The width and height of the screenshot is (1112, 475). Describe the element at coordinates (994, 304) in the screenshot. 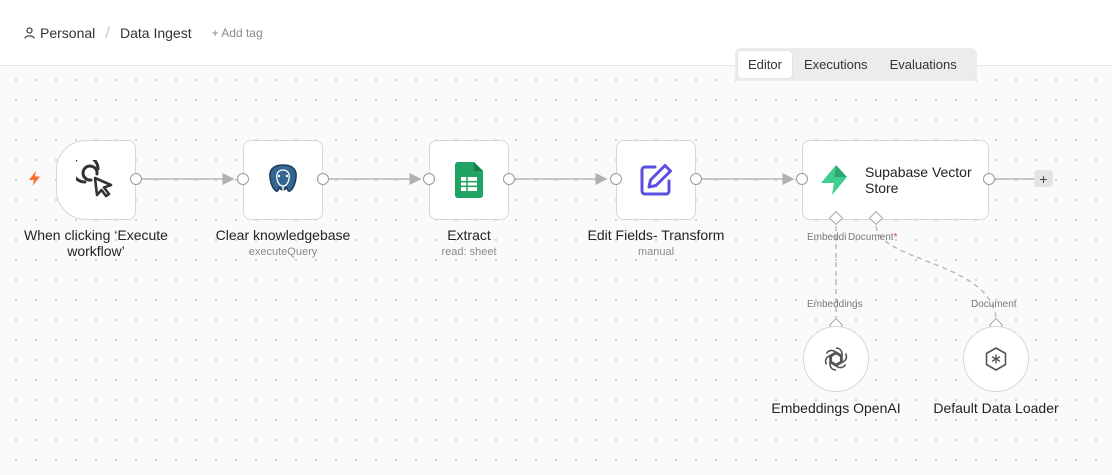

I see `port-label-loader-out: Document` at that location.